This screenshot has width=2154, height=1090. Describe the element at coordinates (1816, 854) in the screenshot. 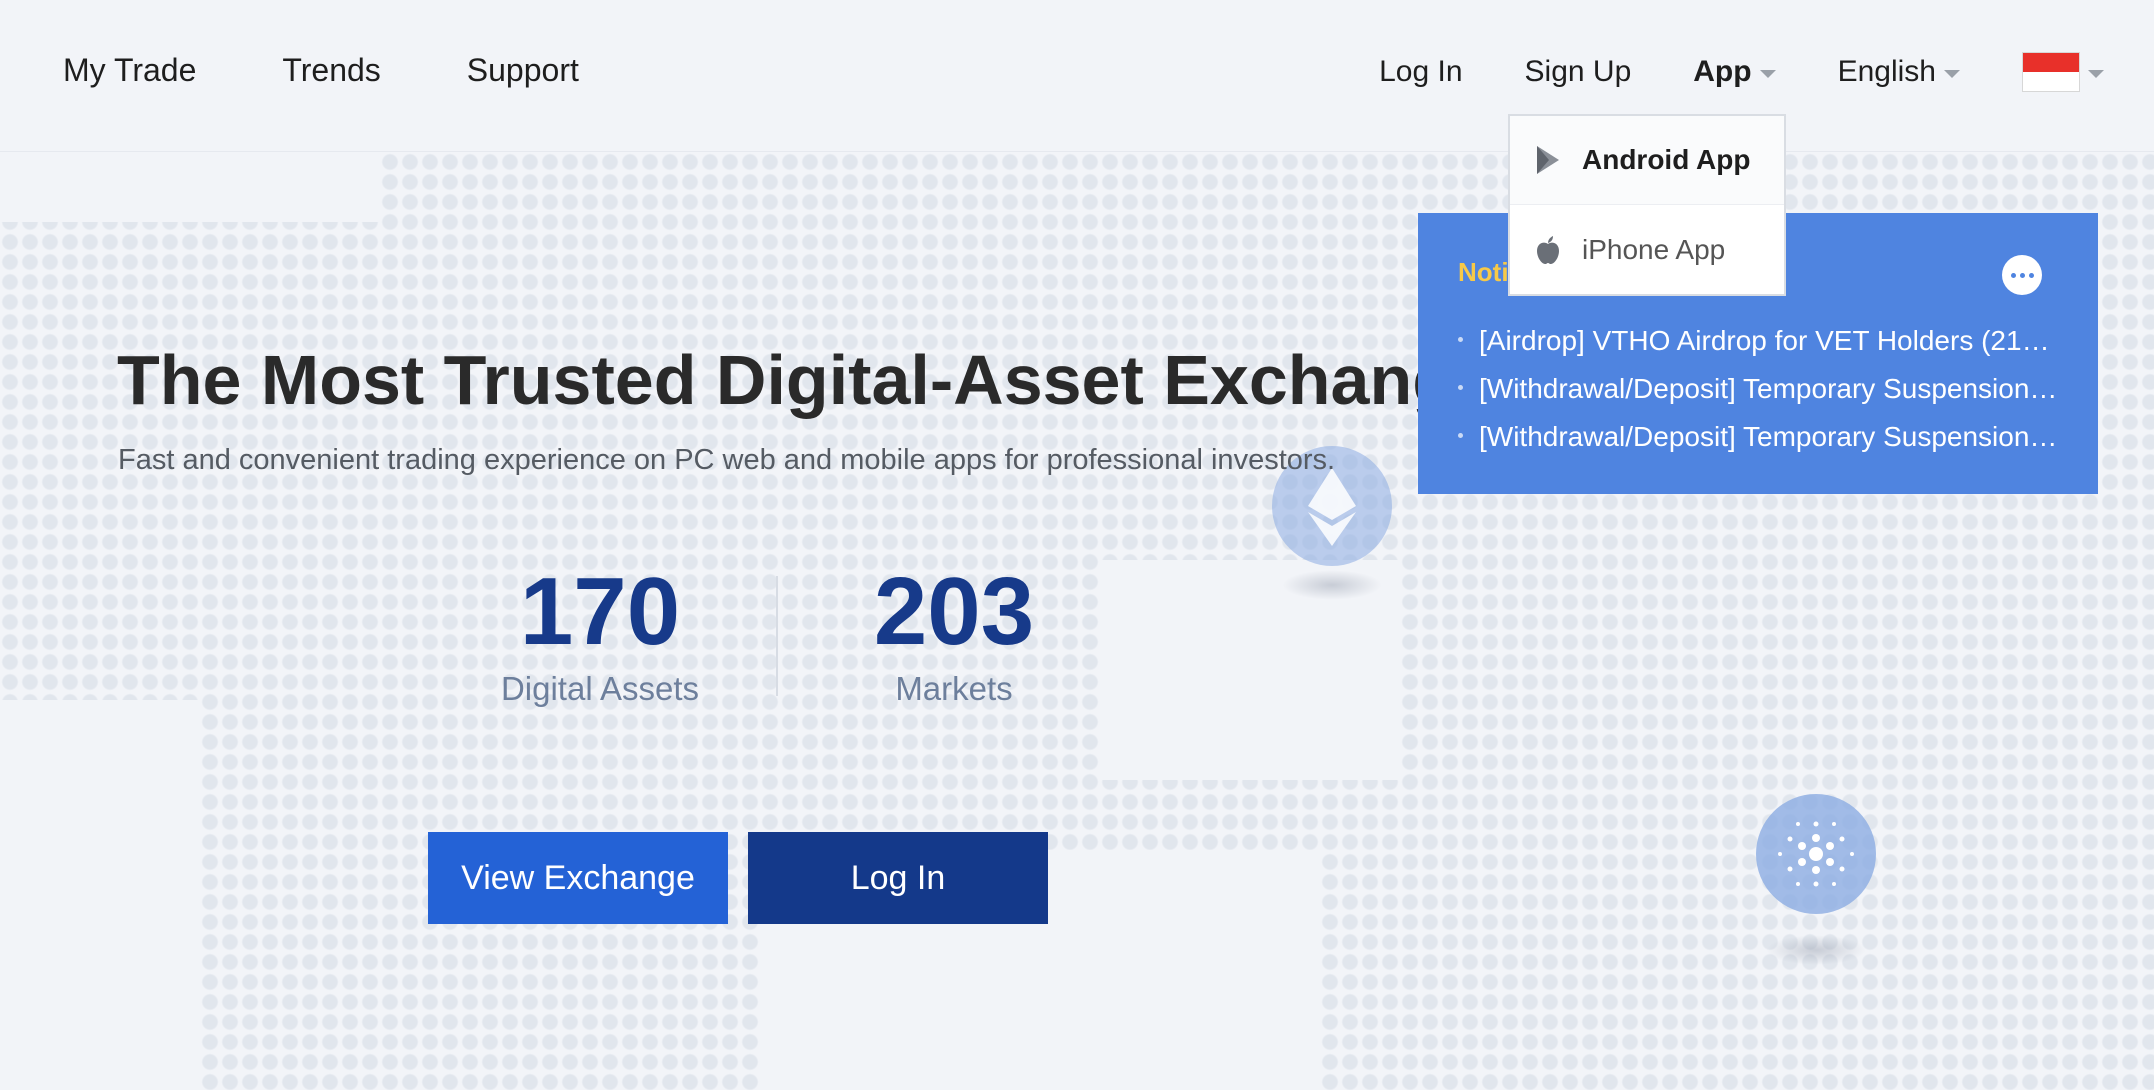

I see `cardano-icon` at that location.